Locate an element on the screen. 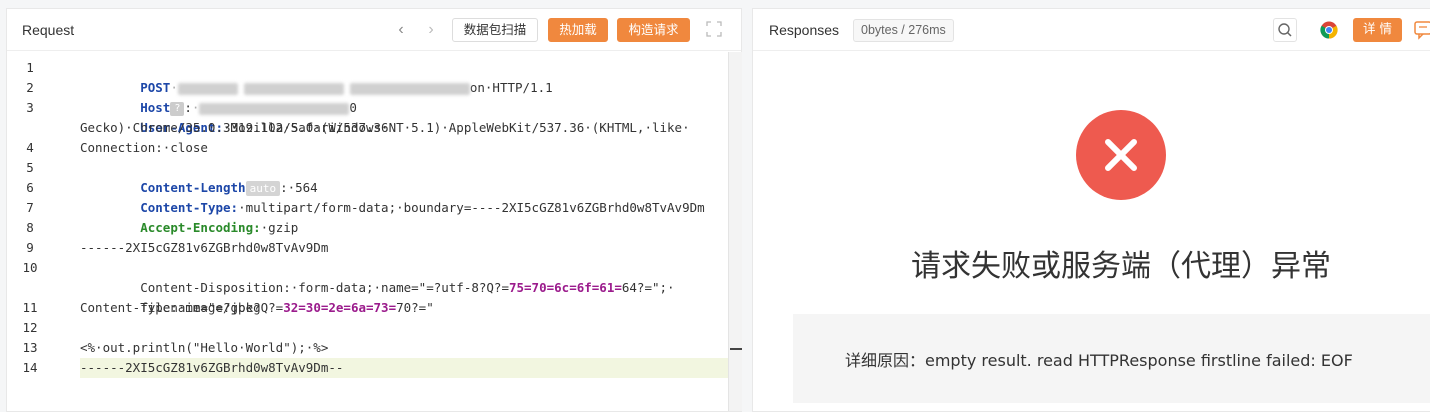  line-number: 14 is located at coordinates (30, 367).